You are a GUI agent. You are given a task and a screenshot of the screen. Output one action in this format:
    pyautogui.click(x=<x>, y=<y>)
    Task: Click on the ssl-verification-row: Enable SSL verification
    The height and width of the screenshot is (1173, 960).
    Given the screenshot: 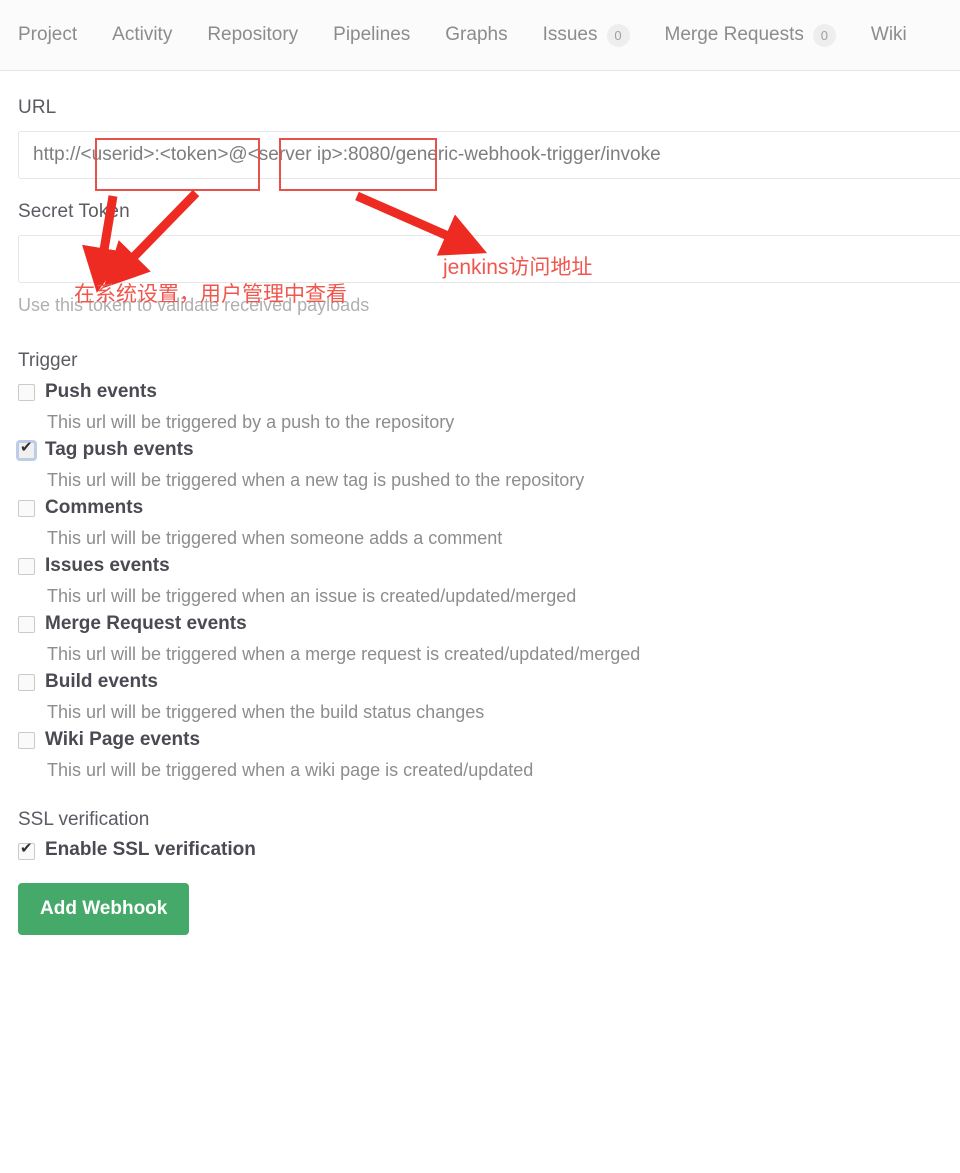 What is the action you would take?
    pyautogui.click(x=489, y=850)
    